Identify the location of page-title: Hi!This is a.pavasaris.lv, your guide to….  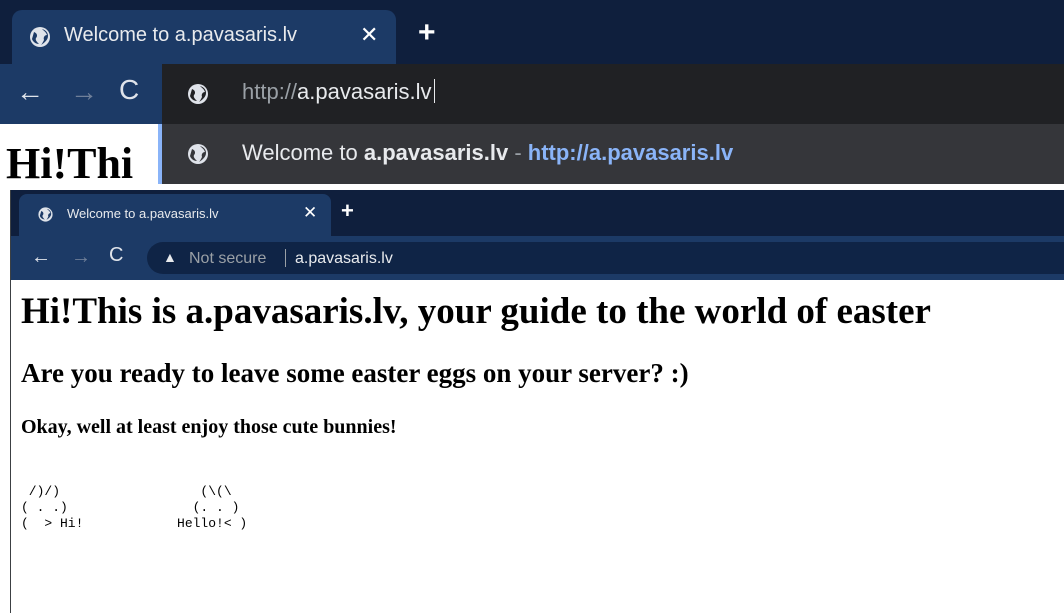
(476, 311).